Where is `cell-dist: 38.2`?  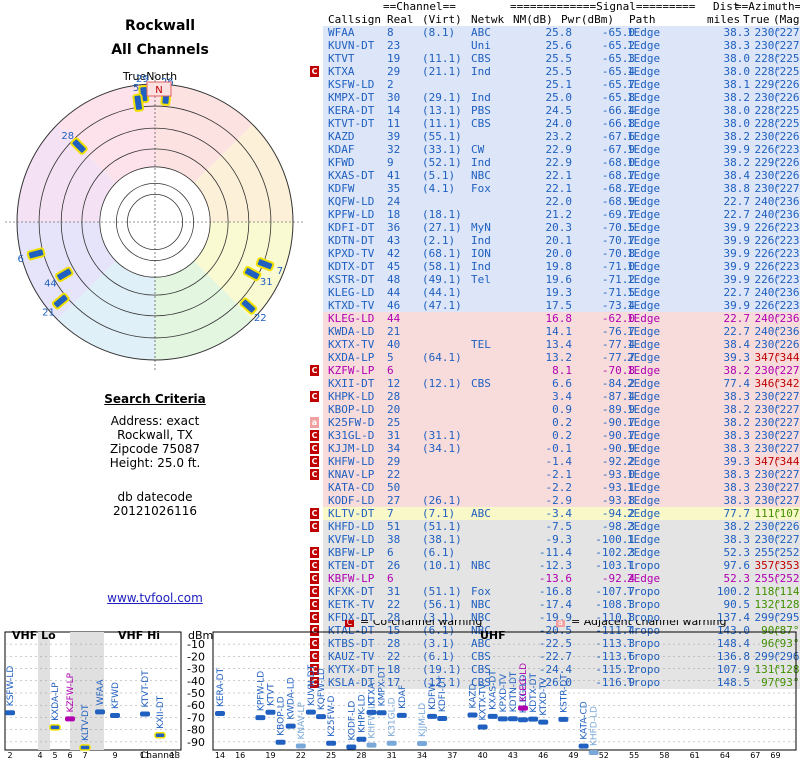
cell-dist: 38.2 is located at coordinates (737, 422).